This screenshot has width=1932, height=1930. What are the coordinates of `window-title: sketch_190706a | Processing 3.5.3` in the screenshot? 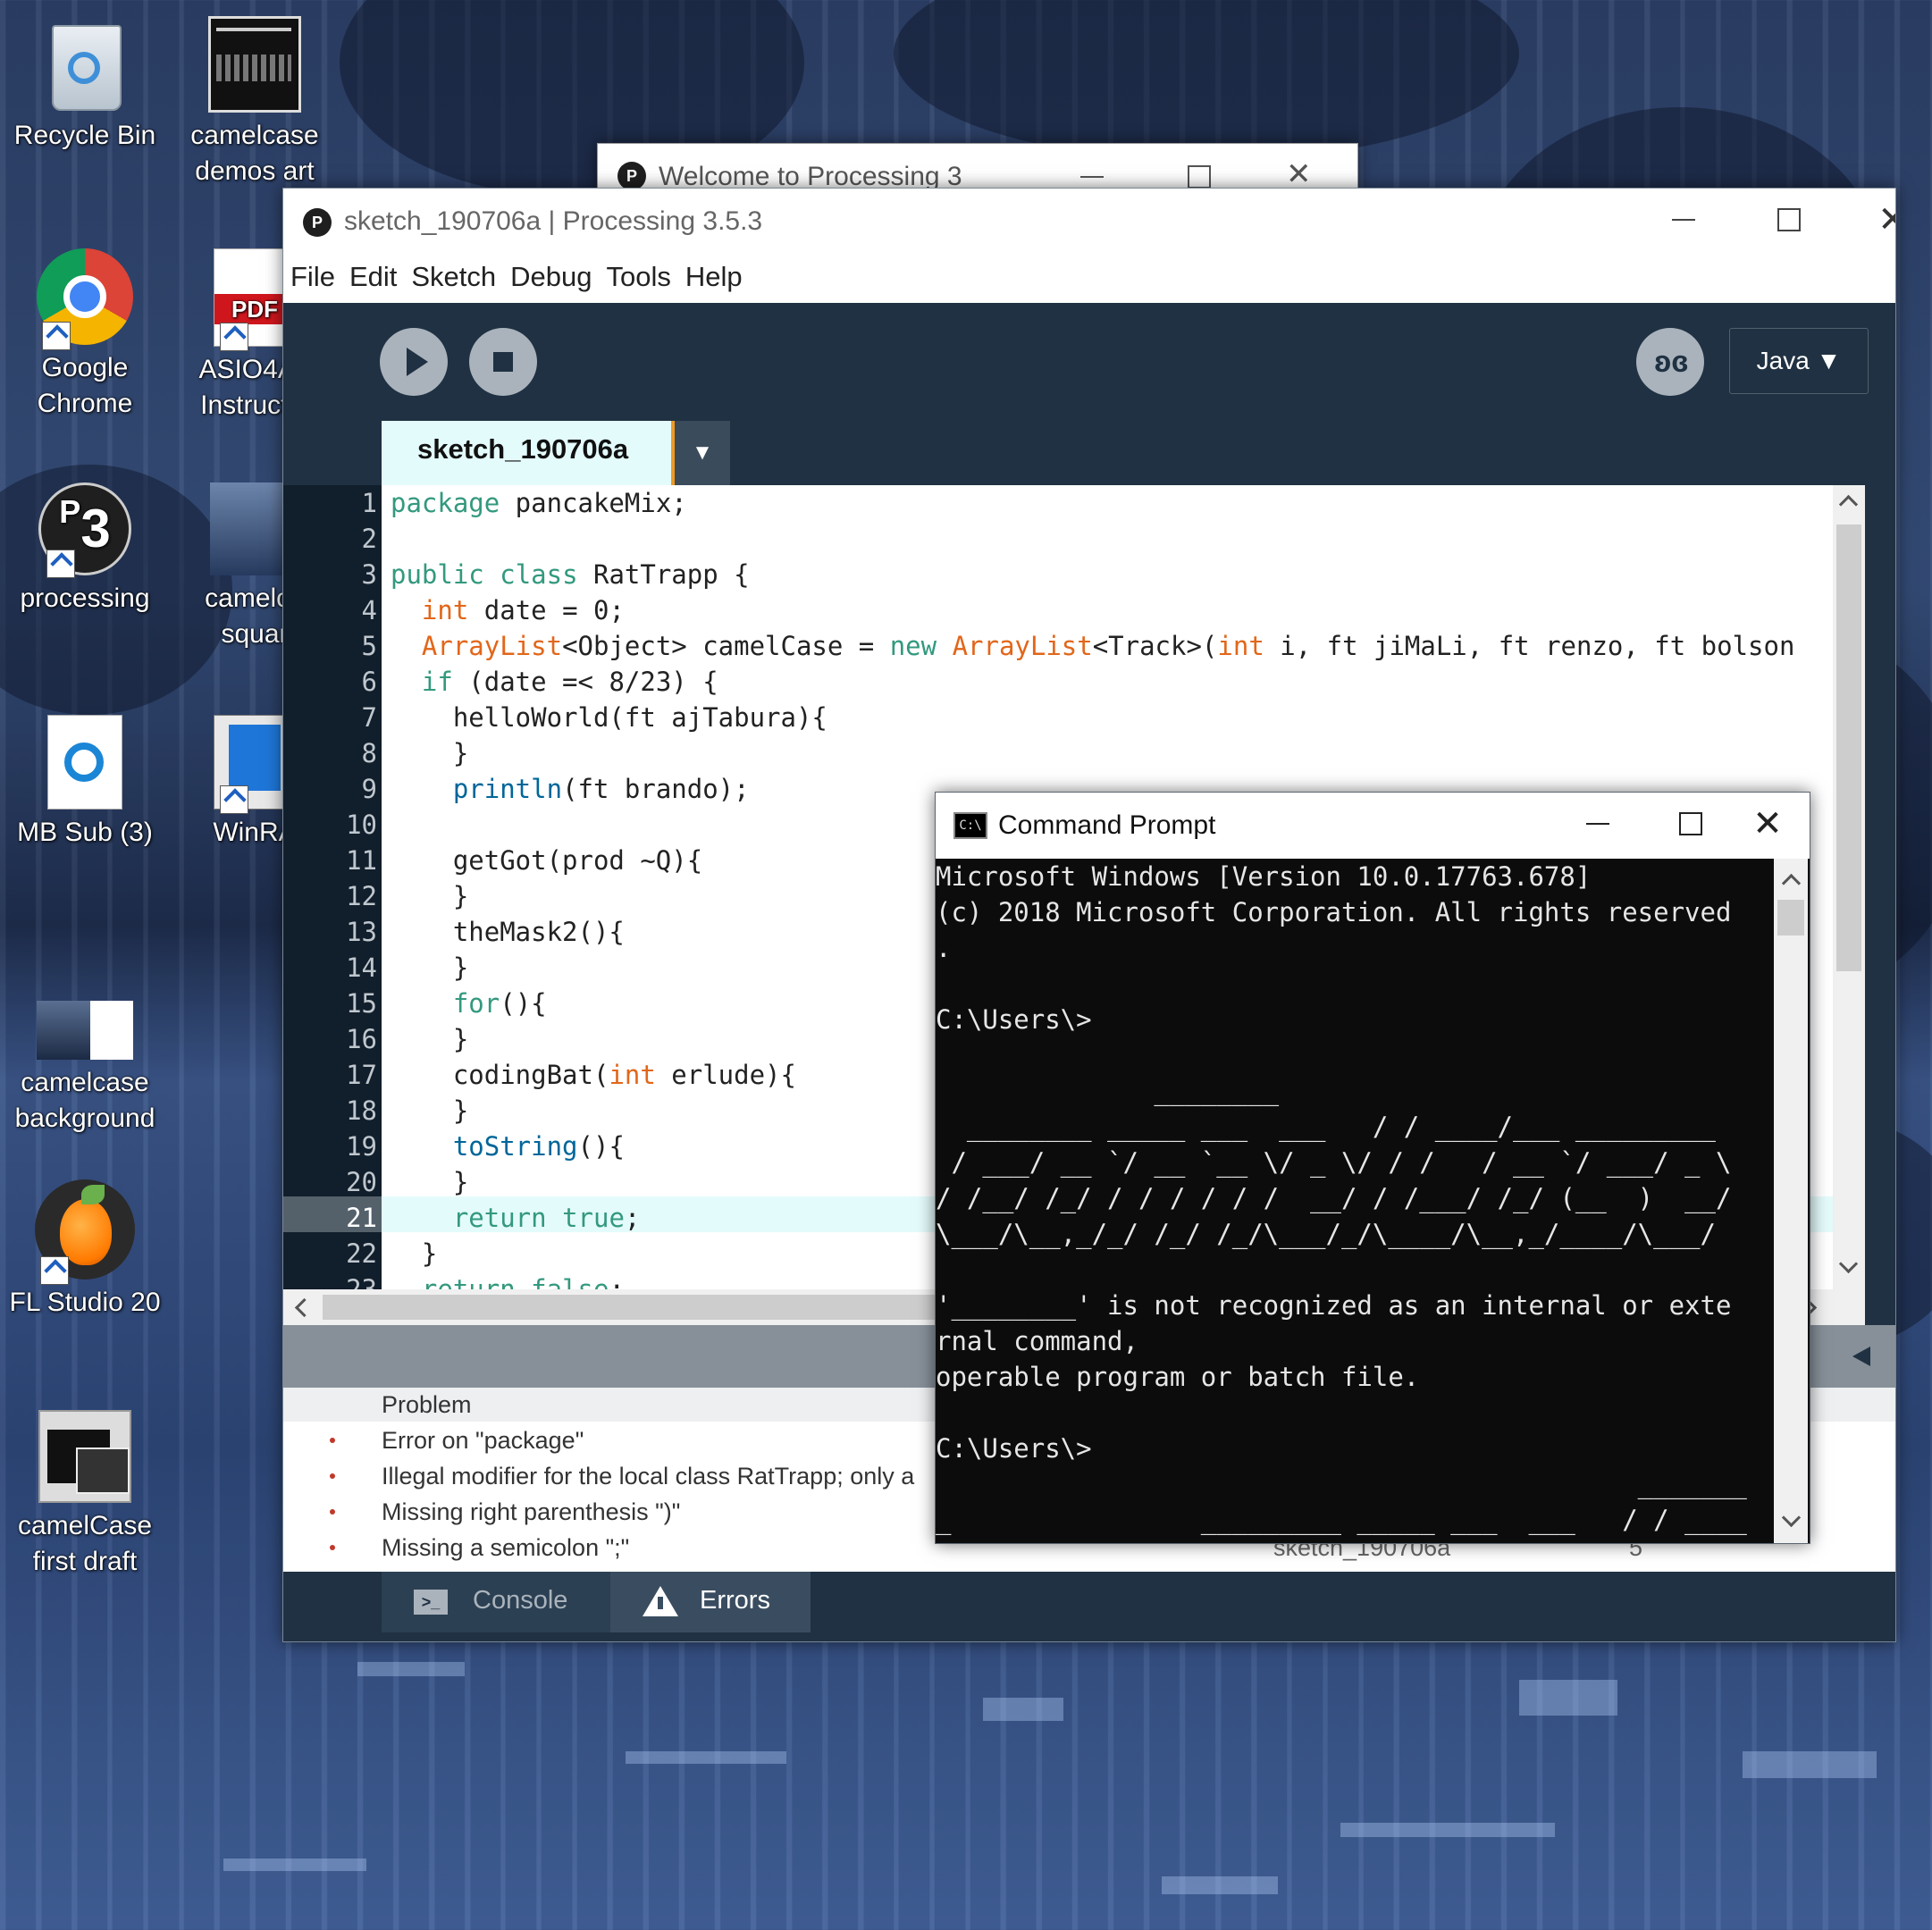 It's located at (553, 221).